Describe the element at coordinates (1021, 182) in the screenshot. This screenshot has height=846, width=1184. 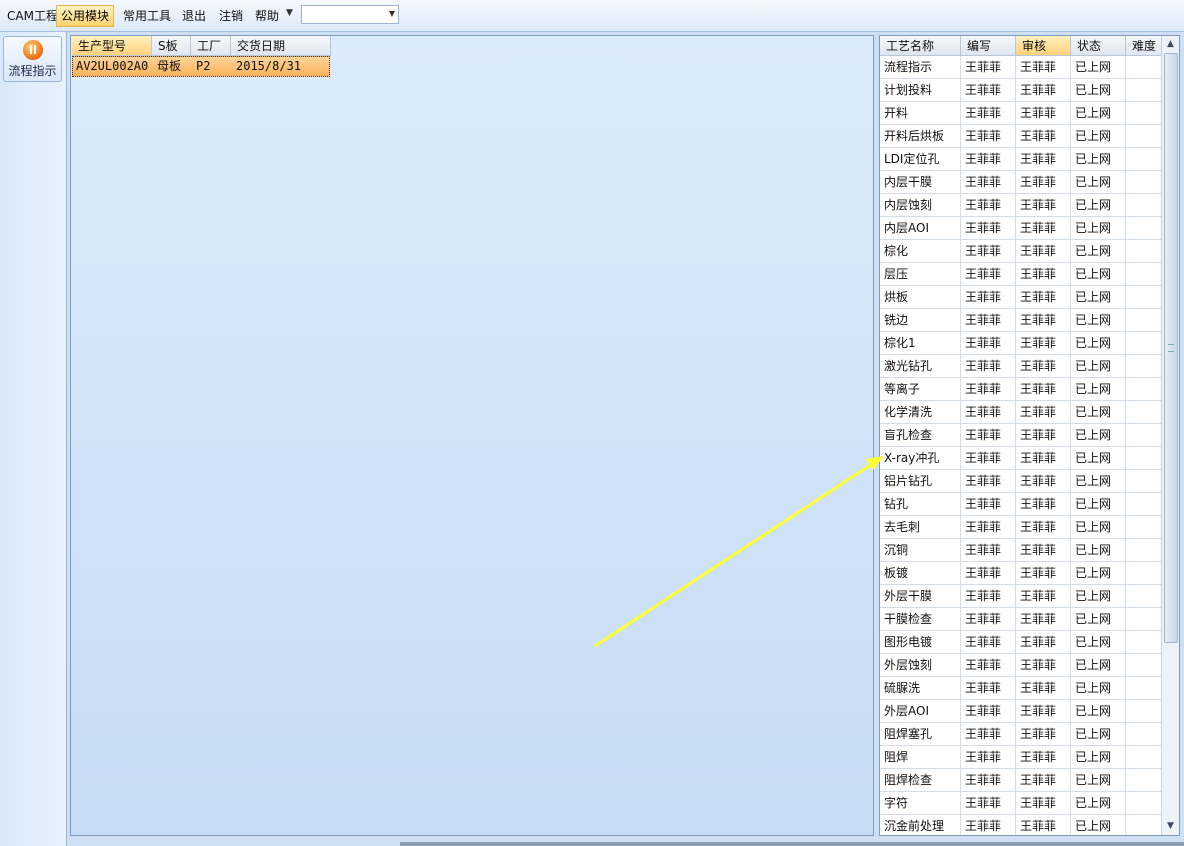
I see `table-row: 内层干膜 王菲菲 王菲菲 已上网` at that location.